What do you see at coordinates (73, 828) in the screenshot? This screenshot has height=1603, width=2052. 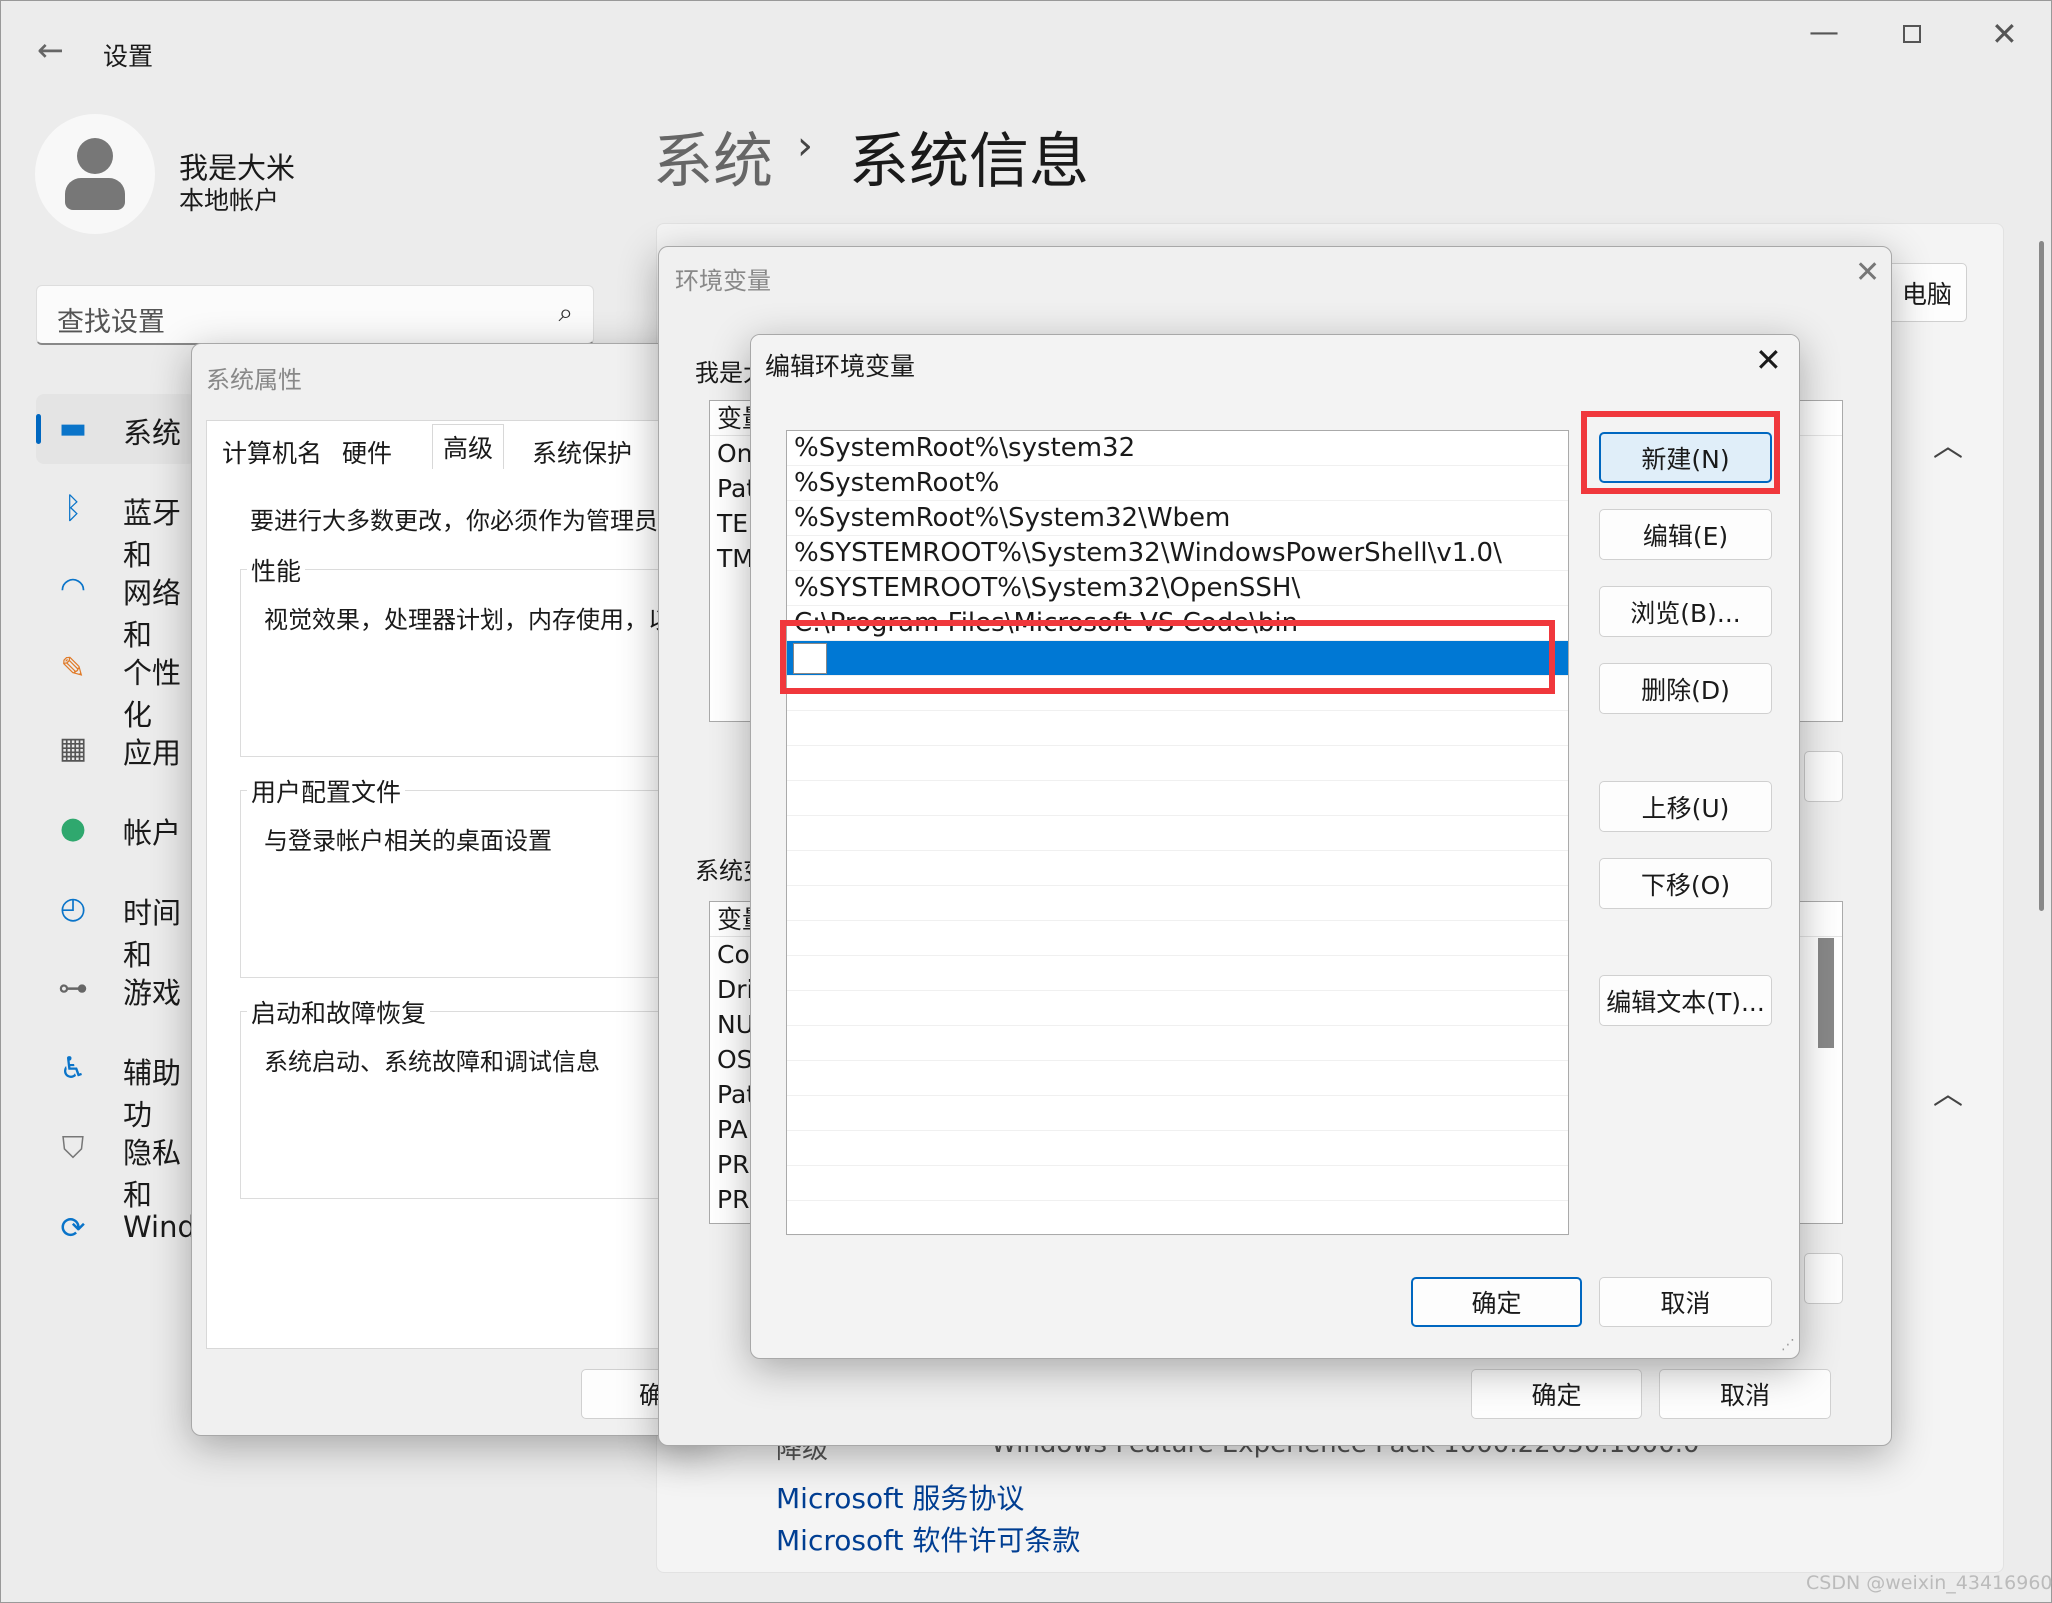 I see `person-icon: ●` at bounding box center [73, 828].